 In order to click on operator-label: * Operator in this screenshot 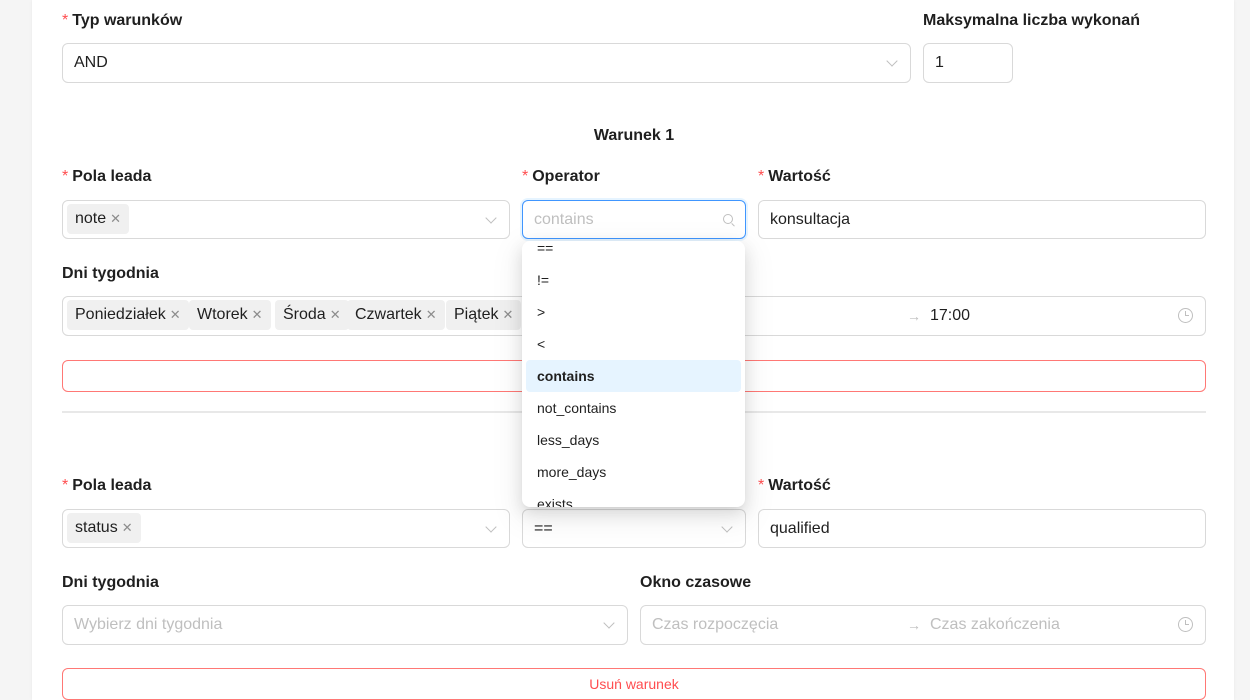, I will do `click(561, 176)`.